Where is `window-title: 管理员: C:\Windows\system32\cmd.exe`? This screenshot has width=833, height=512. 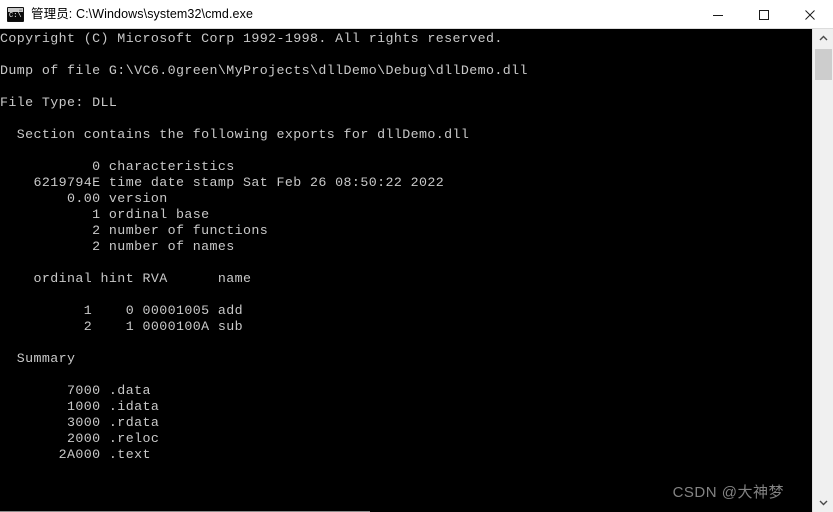 window-title: 管理员: C:\Windows\system32\cmd.exe is located at coordinates (142, 13).